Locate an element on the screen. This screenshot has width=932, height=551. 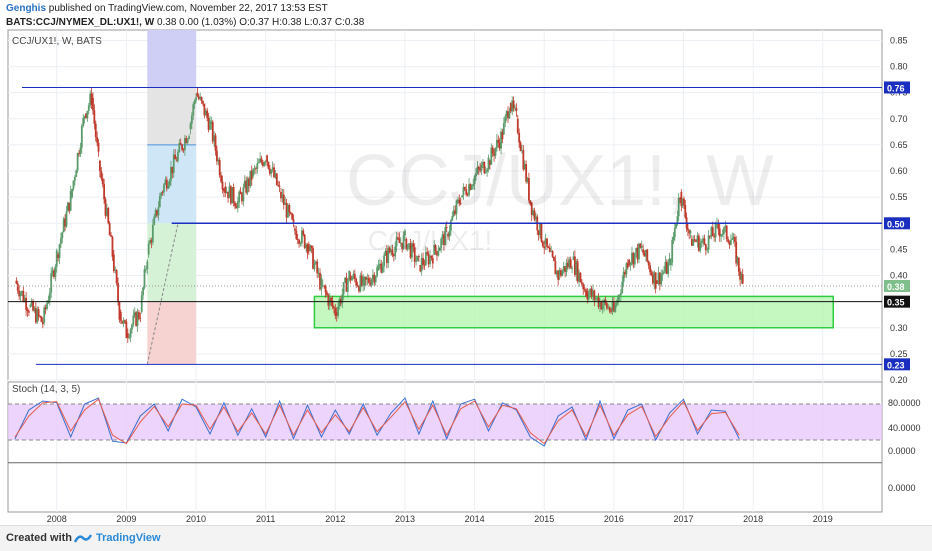
x-tick-label: 2010 is located at coordinates (196, 519).